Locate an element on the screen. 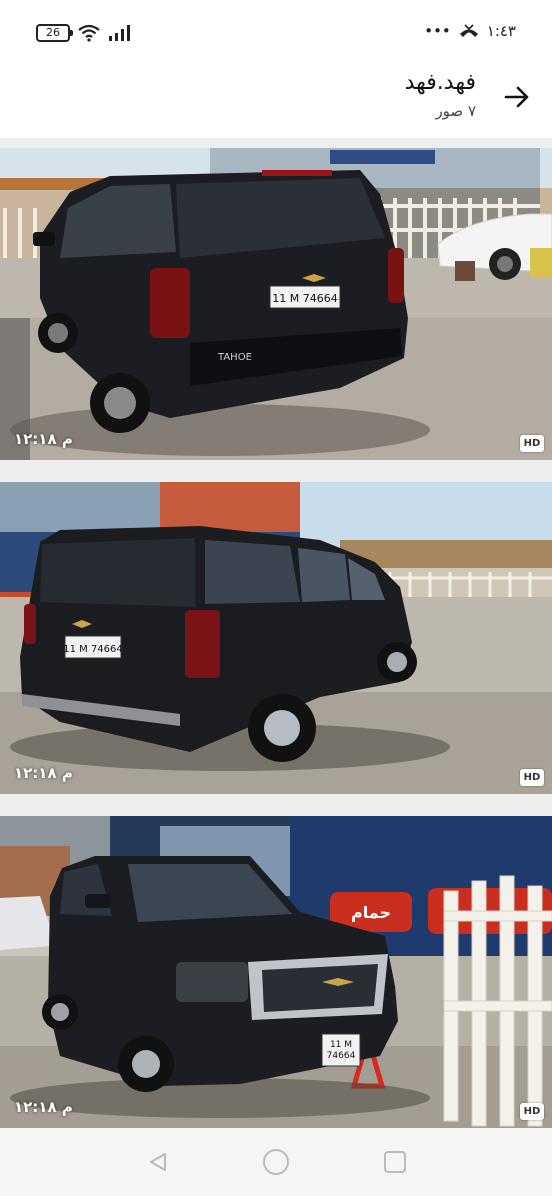  status-bar: 26 ••• ١:٤٣ is located at coordinates (276, 32).